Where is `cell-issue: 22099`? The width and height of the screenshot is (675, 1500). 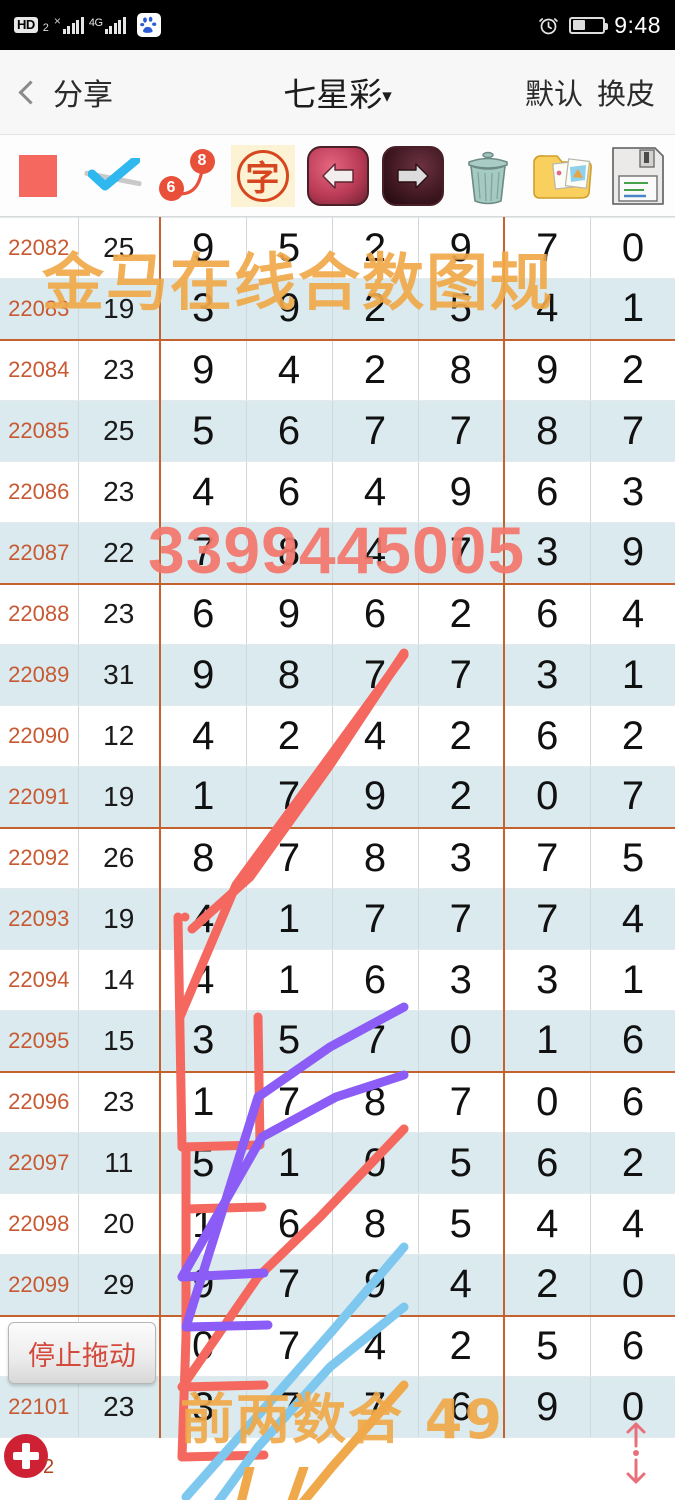
cell-issue: 22099 is located at coordinates (39, 1285).